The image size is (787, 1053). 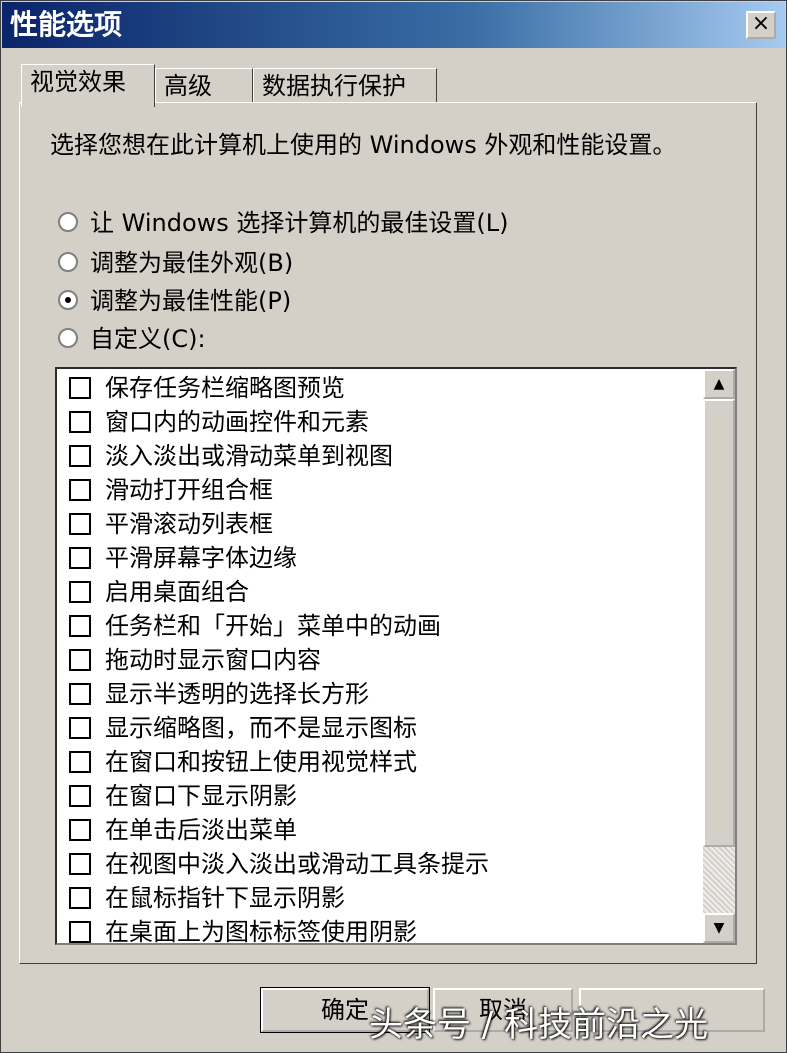 What do you see at coordinates (539, 1025) in the screenshot?
I see `watermark-text: 头条号 / 科技前沿之光` at bounding box center [539, 1025].